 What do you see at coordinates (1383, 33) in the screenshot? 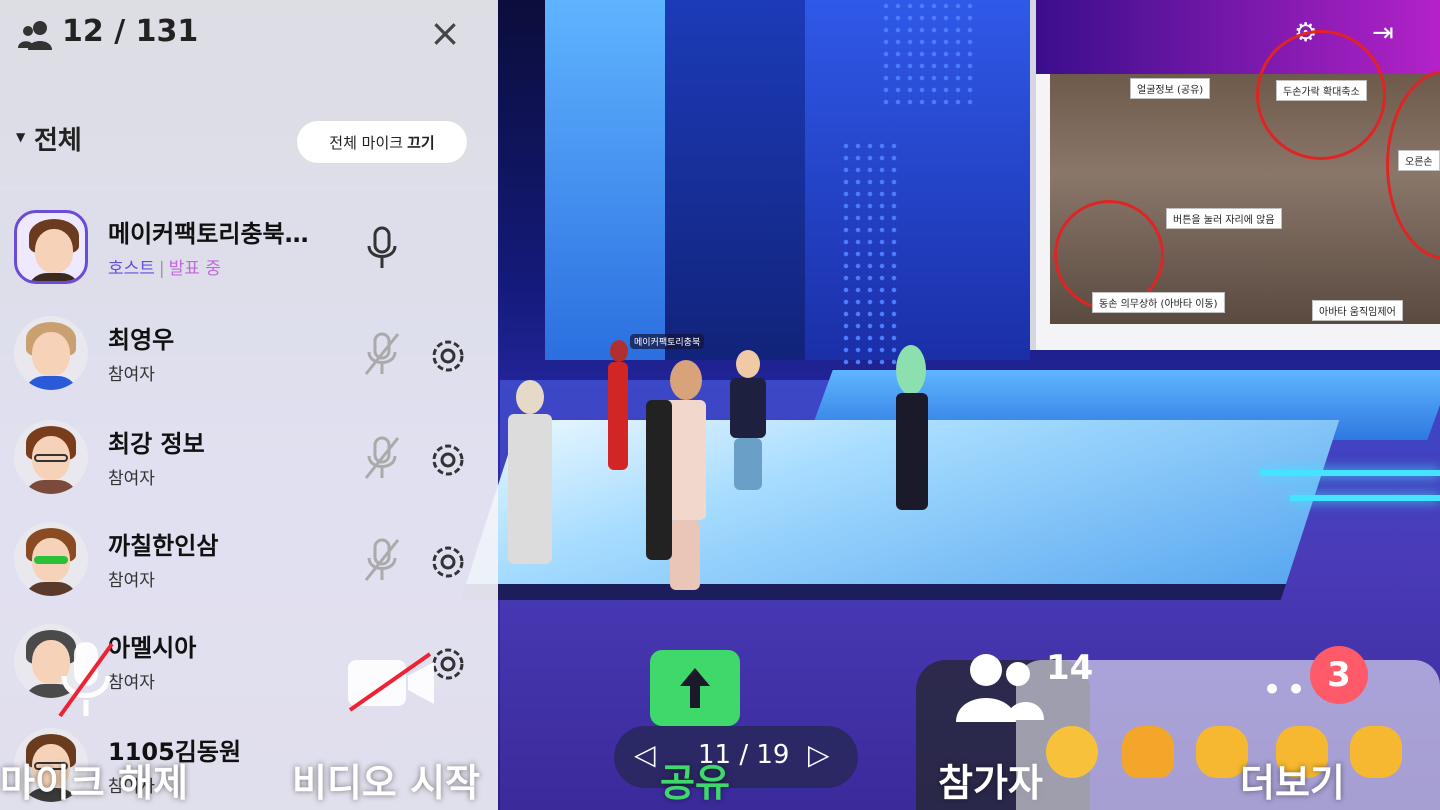
I see `exit-icon: ⇥` at bounding box center [1383, 33].